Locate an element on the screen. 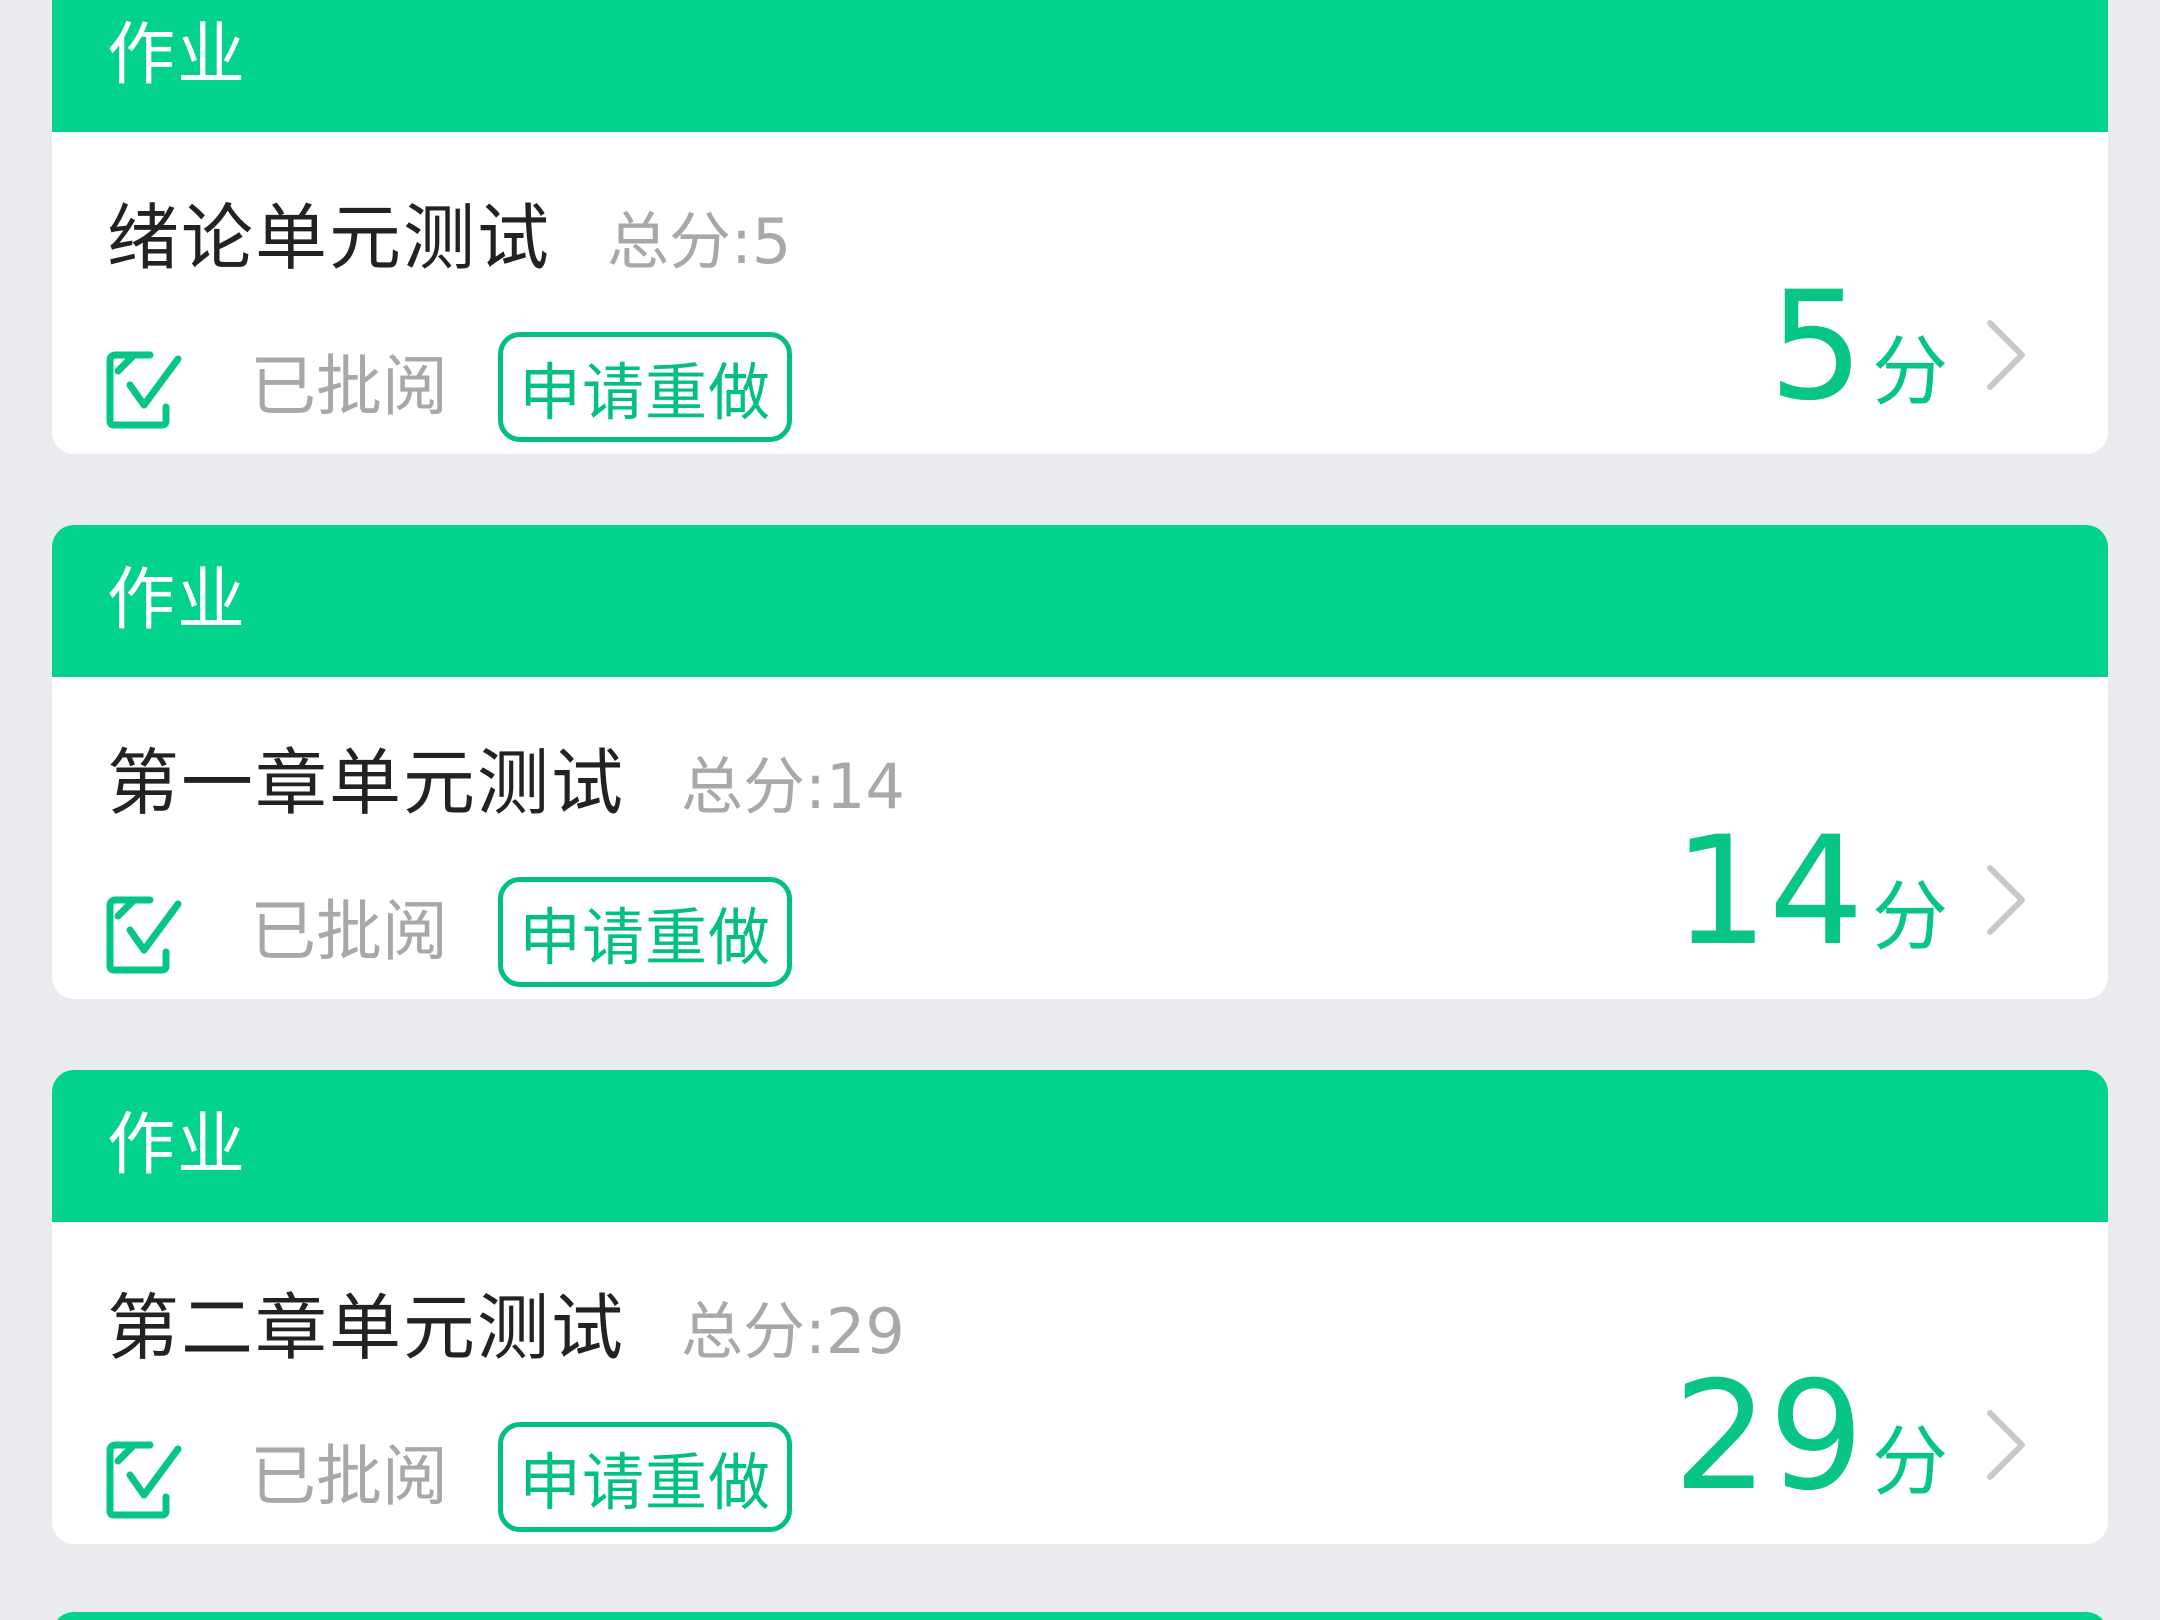  title-row: 第二章单元测试 总分:29 is located at coordinates (506, 1328).